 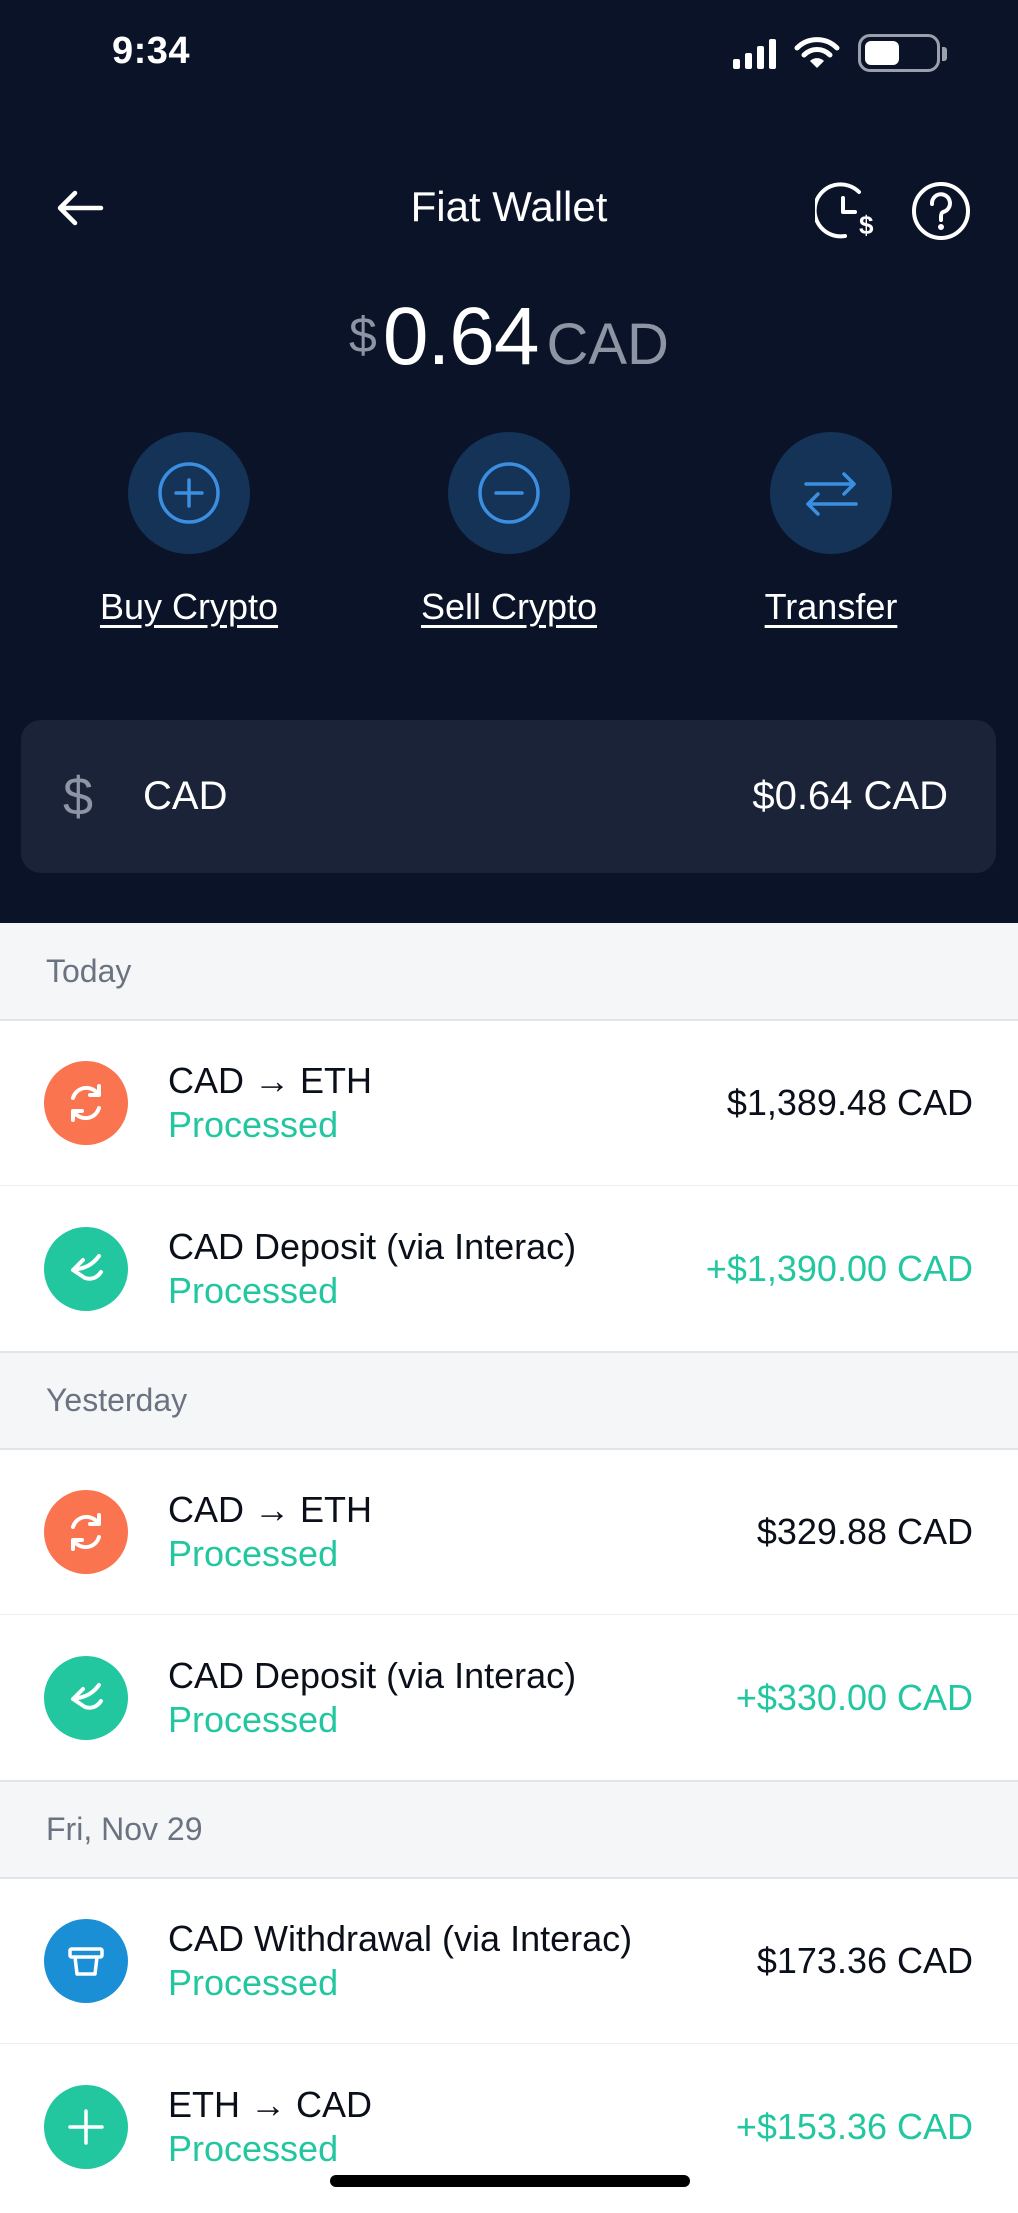 I want to click on buy-crypto-label: Buy Crypto, so click(x=189, y=606).